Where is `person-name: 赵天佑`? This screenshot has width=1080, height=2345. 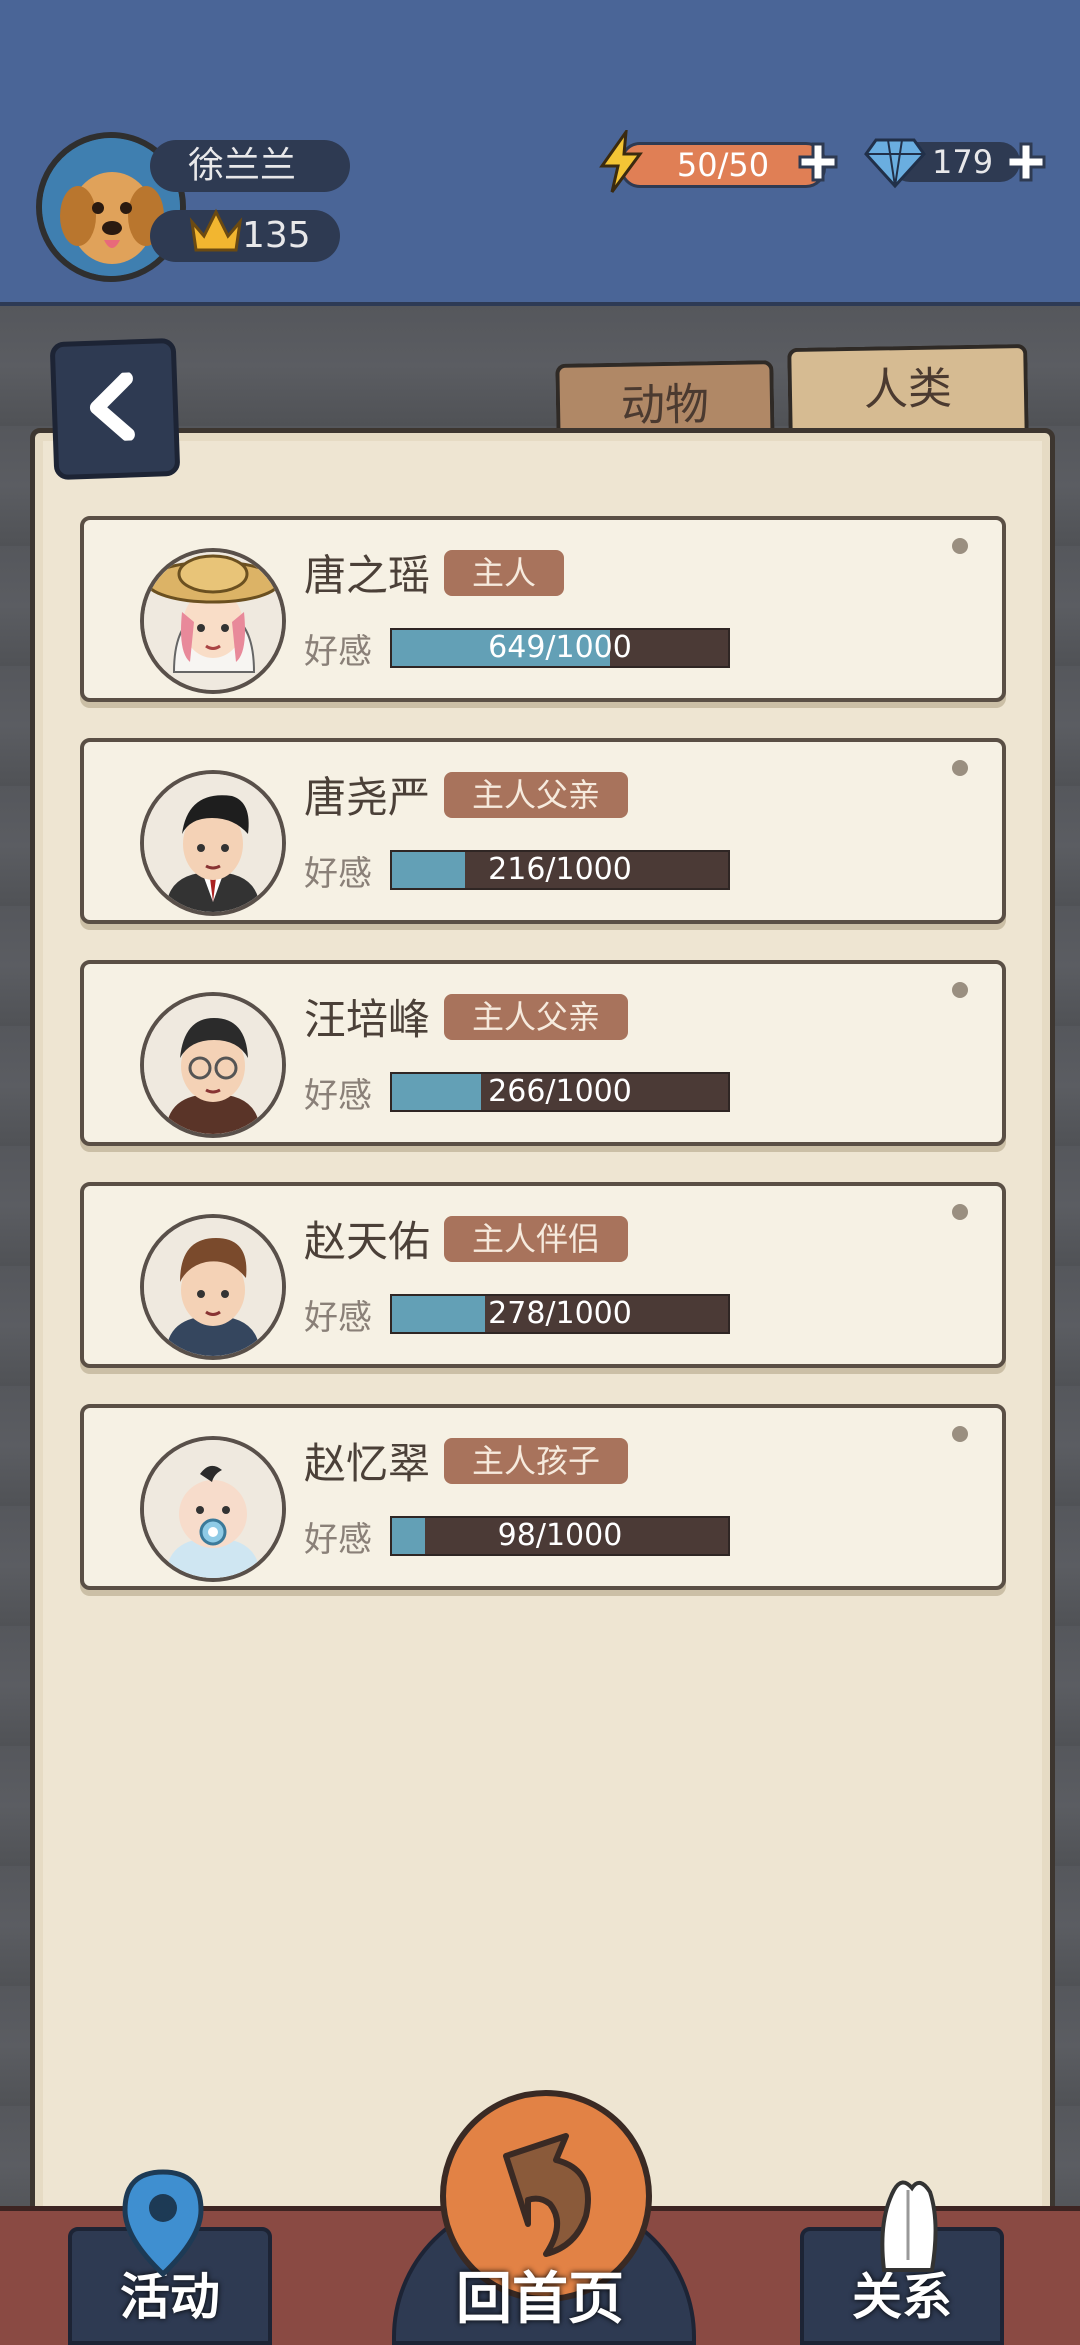
person-name: 赵天佑 is located at coordinates (367, 1241).